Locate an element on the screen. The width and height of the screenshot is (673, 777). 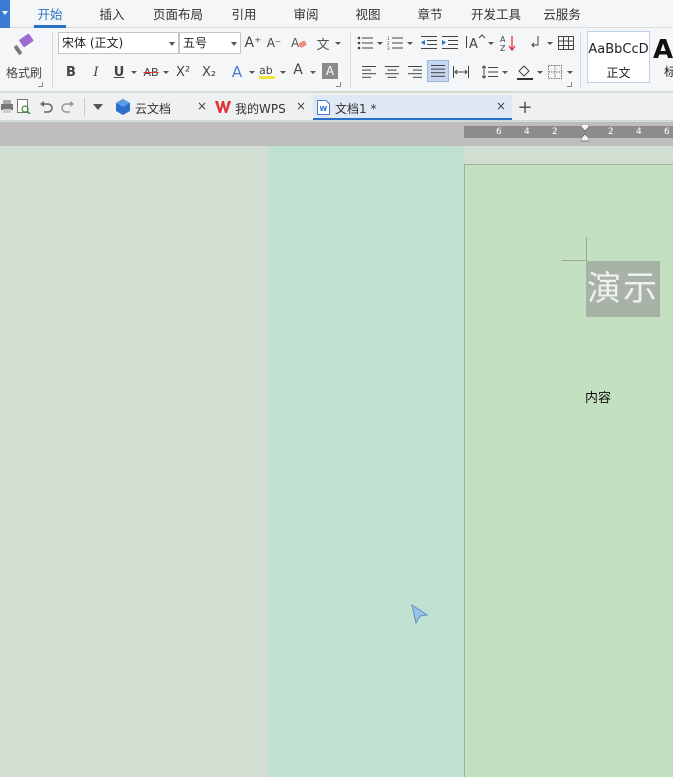
sort-button: A Z is located at coordinates (508, 43).